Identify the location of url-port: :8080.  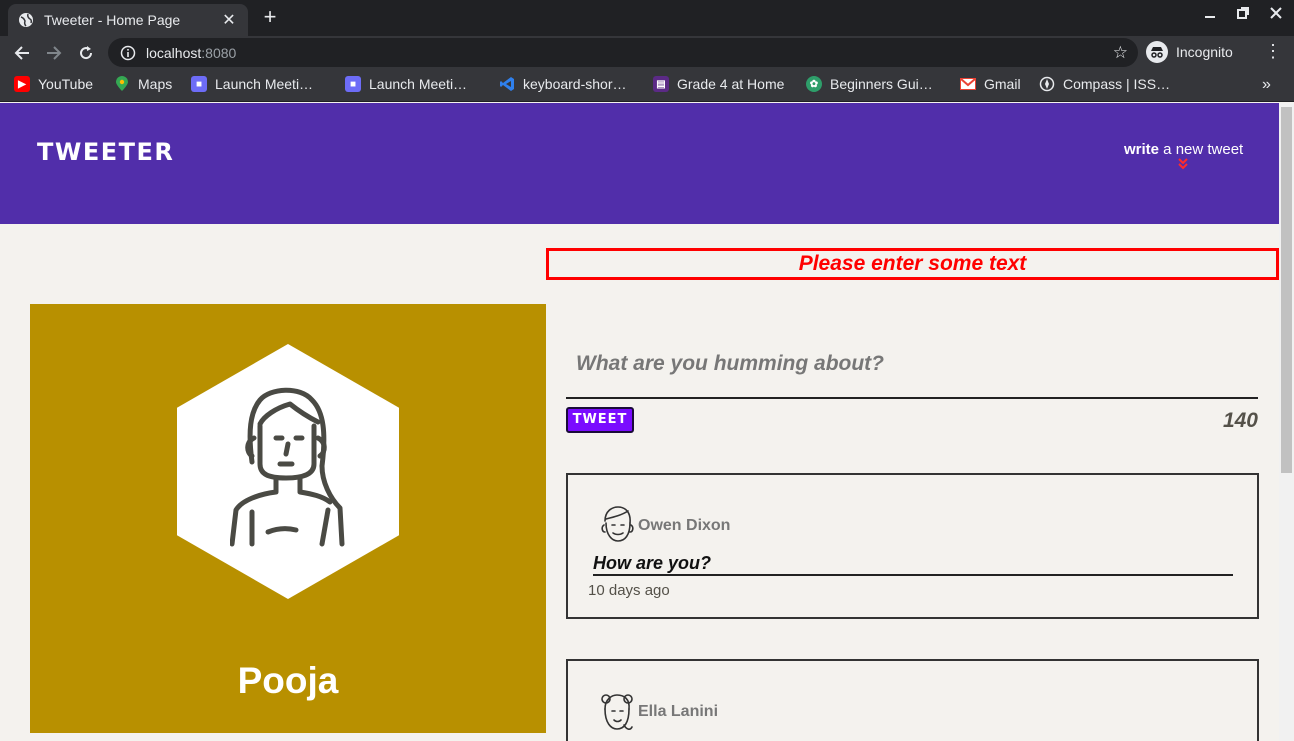
(219, 52).